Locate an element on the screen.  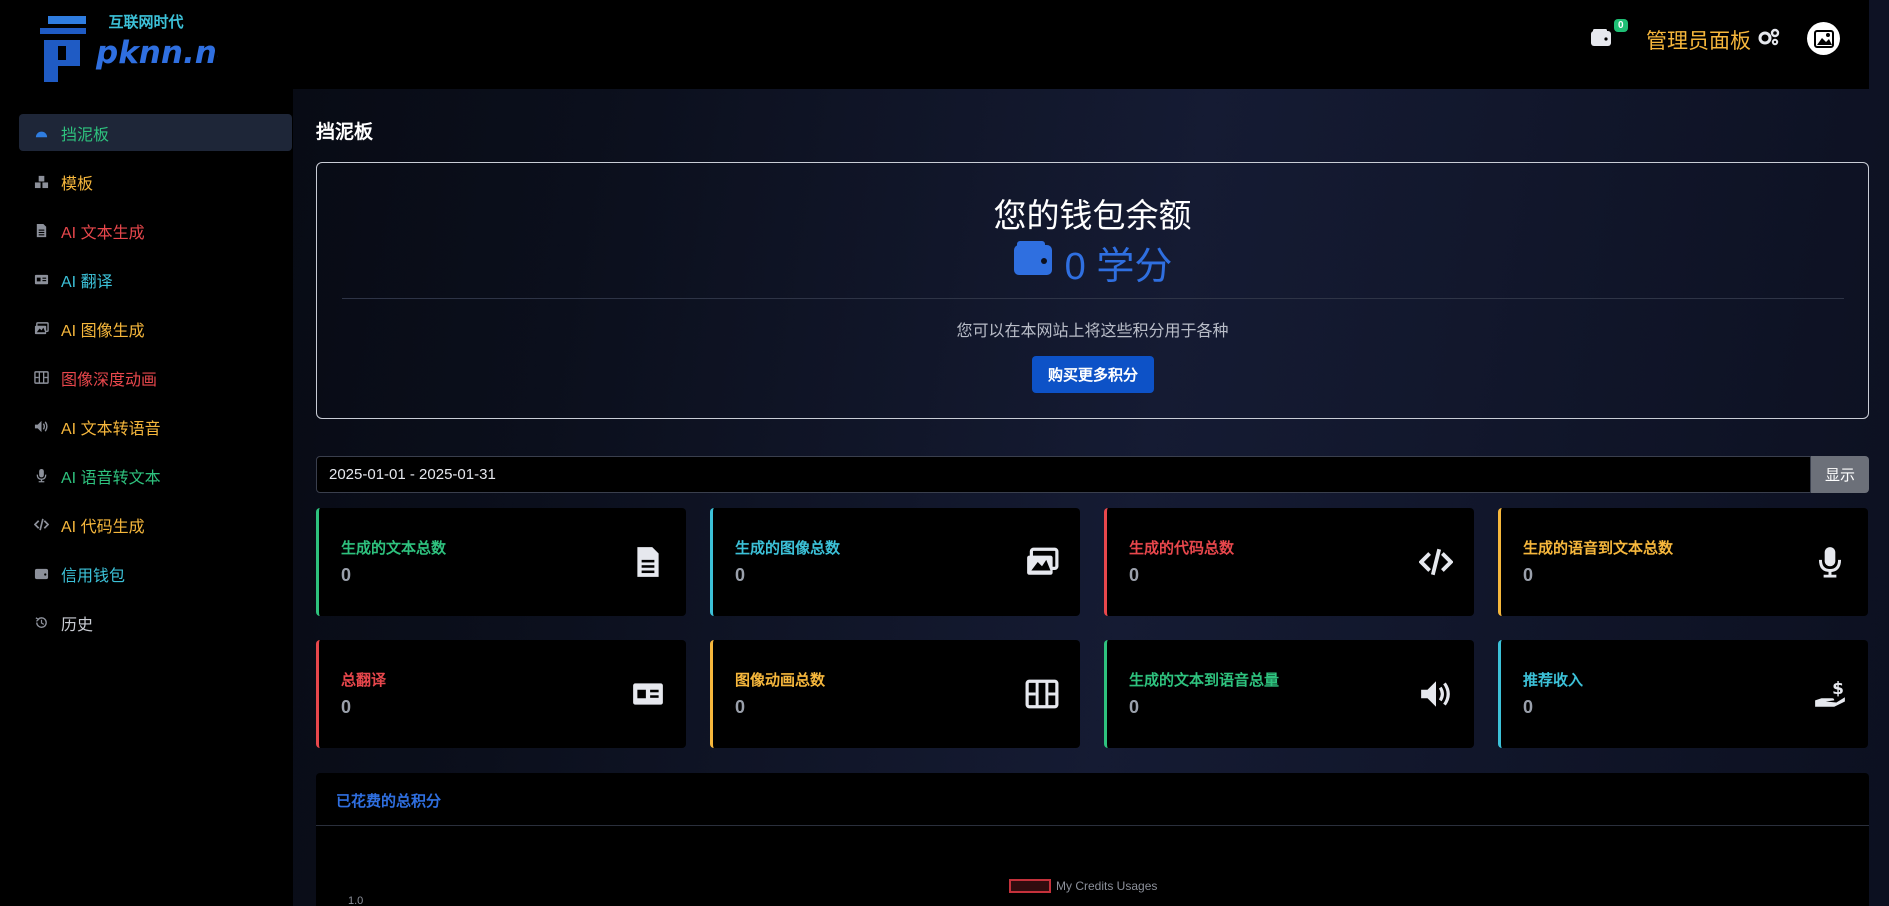
admin-panel-link: 管理员面板 is located at coordinates (1713, 40).